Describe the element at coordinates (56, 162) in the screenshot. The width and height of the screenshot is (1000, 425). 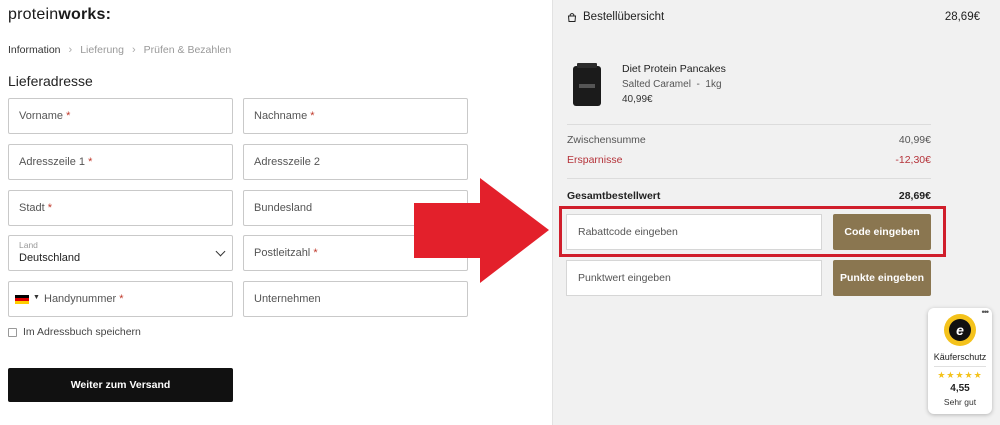
I see `address1-placeholder: Adresszeile 1 *` at that location.